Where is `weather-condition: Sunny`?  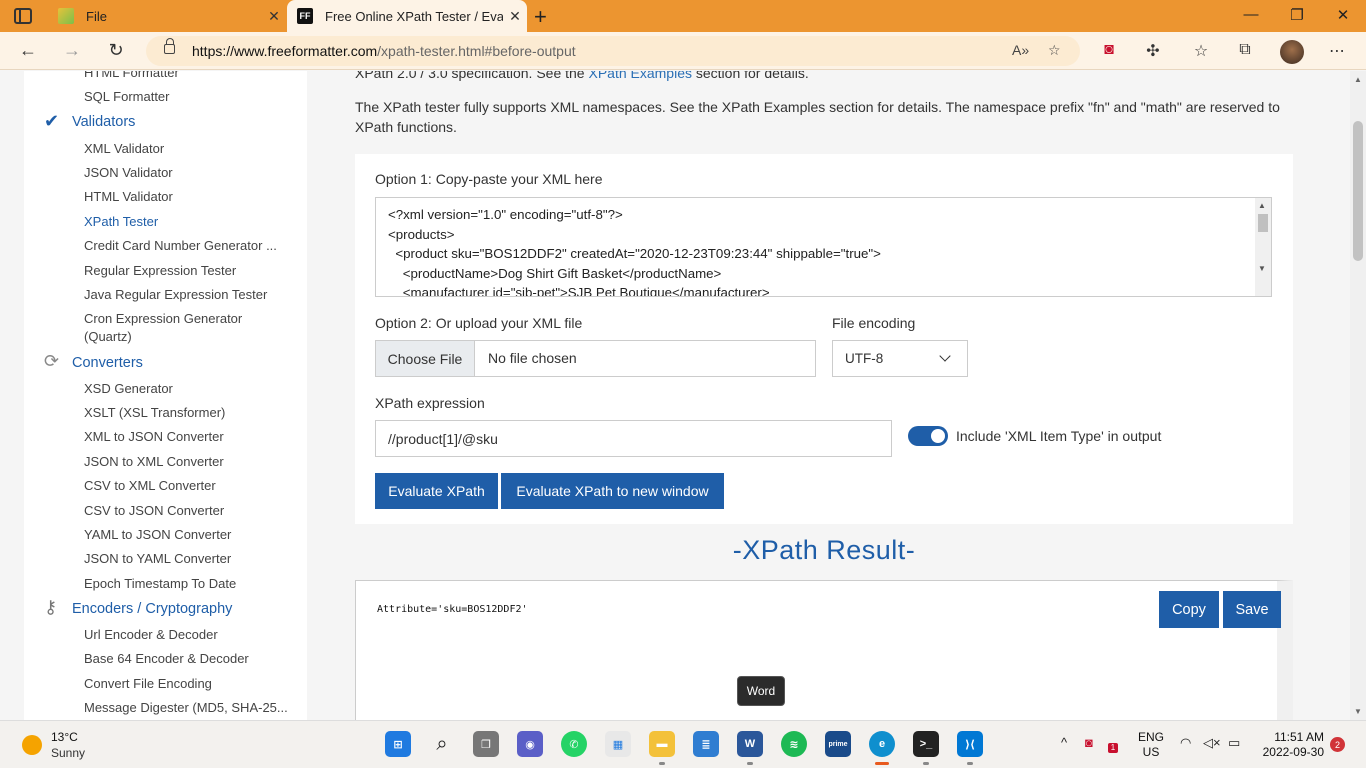 weather-condition: Sunny is located at coordinates (68, 753).